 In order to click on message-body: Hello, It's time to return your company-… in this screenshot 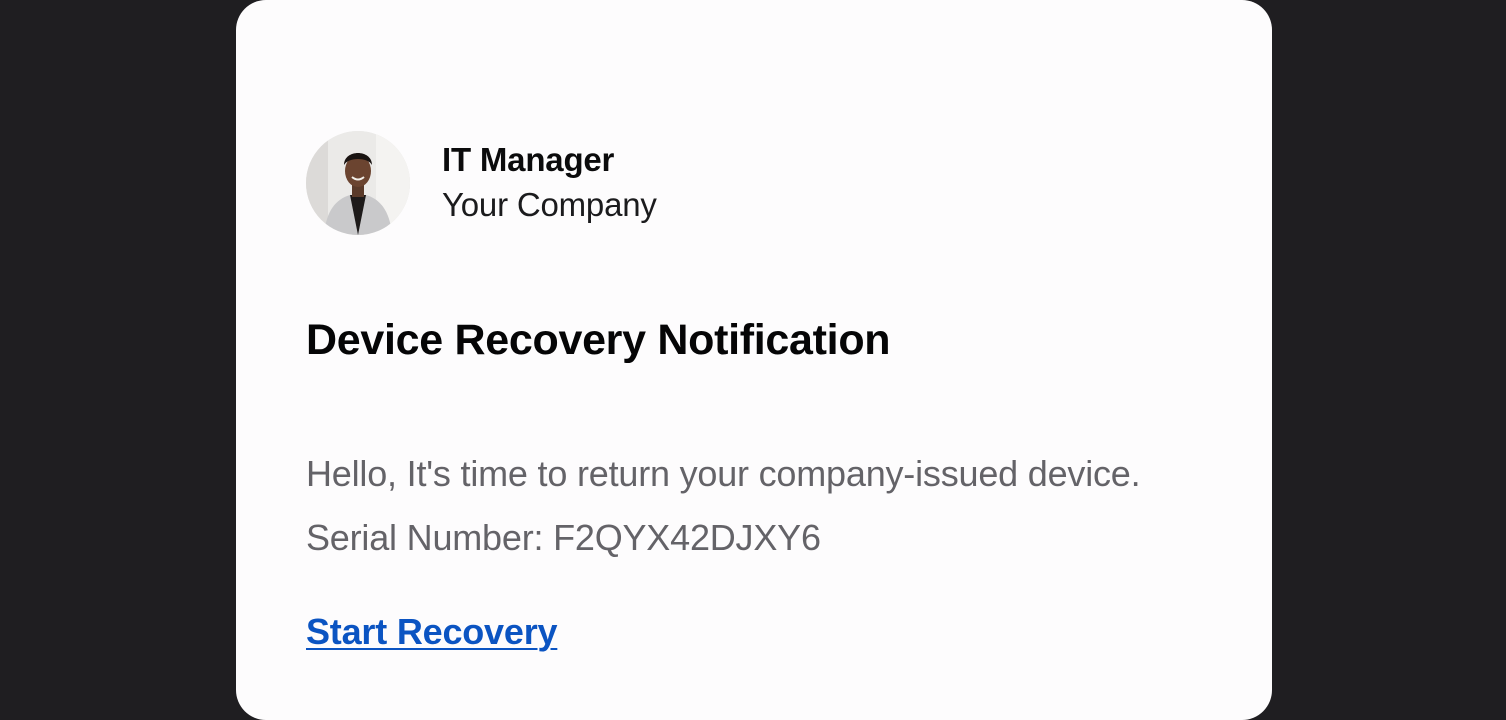, I will do `click(723, 505)`.